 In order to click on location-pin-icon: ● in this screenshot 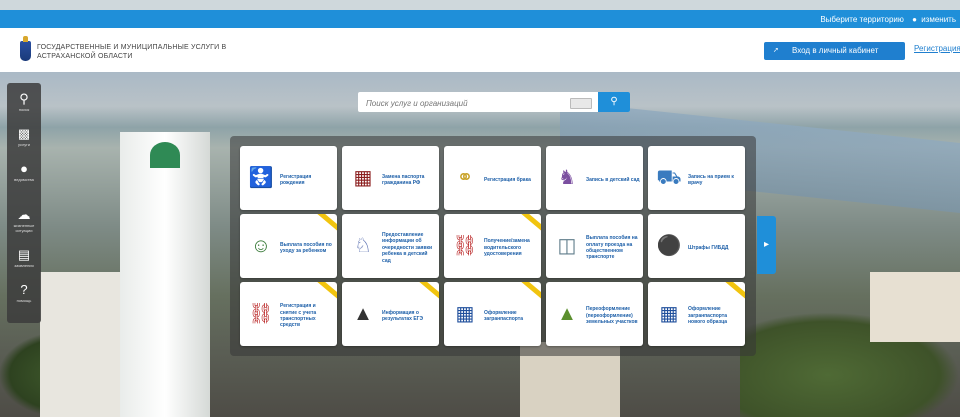, I will do `click(914, 19)`.